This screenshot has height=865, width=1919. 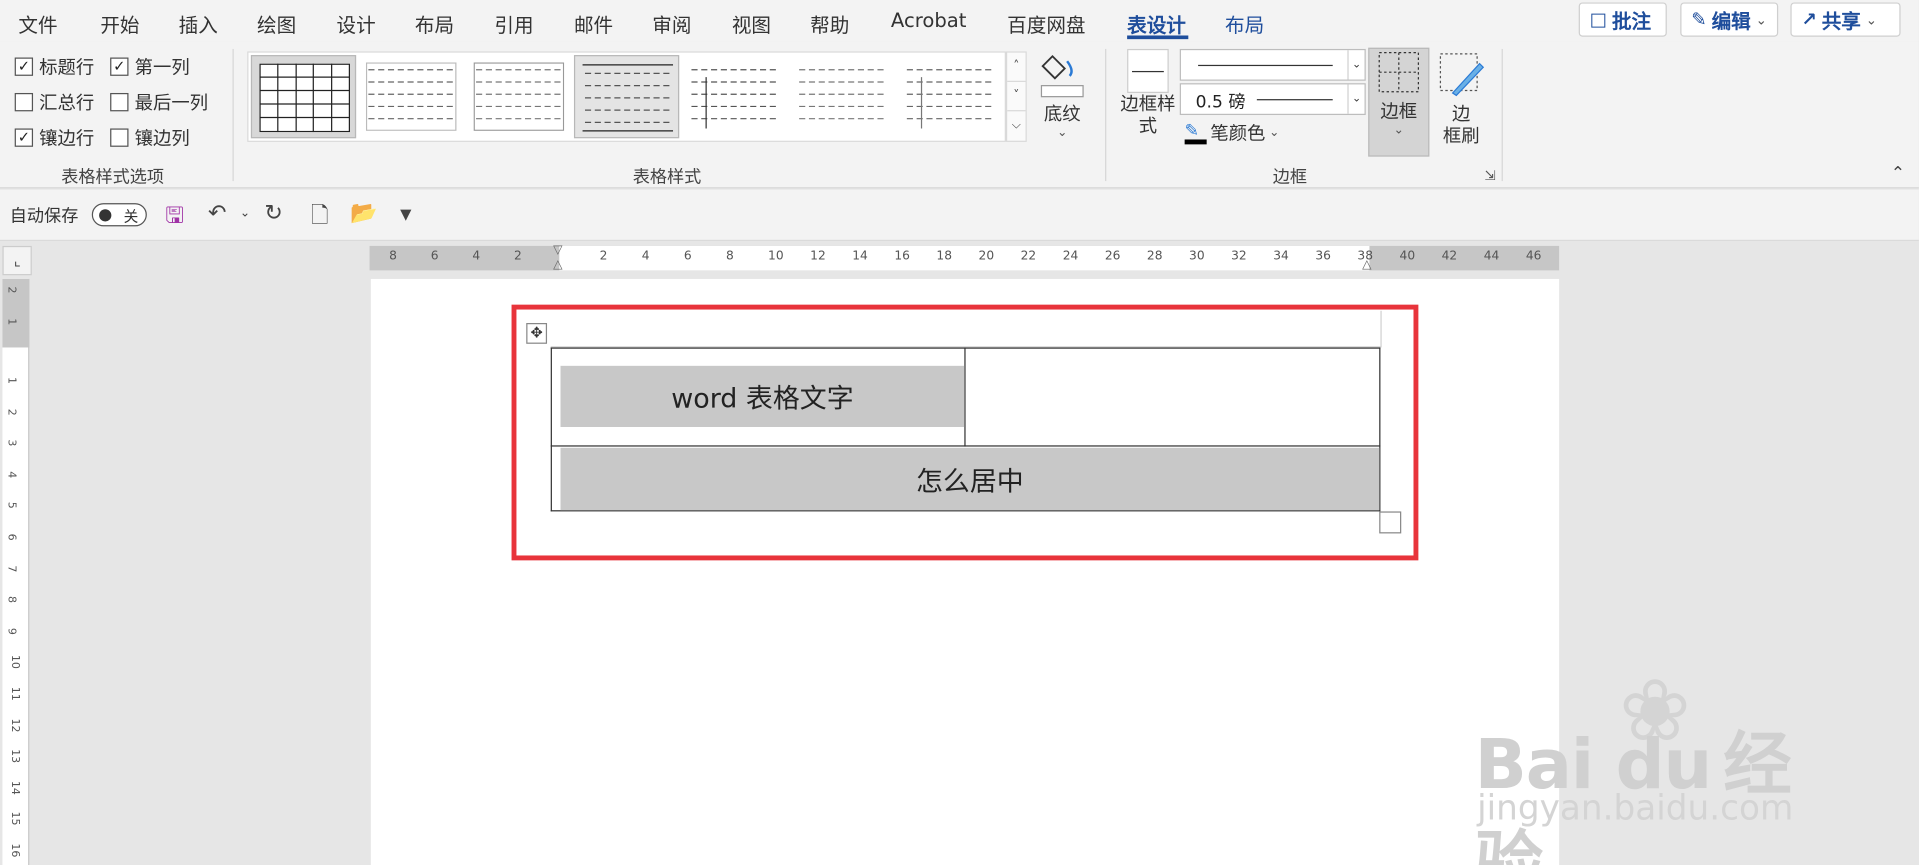 What do you see at coordinates (1366, 264) in the screenshot?
I see `right-indent-marker: △` at bounding box center [1366, 264].